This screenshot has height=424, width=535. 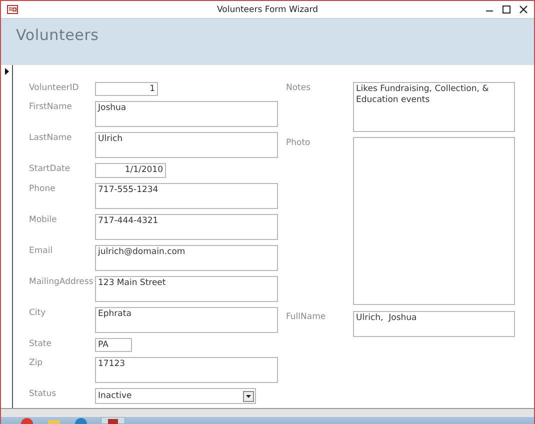 What do you see at coordinates (299, 142) in the screenshot?
I see `field-label: Photo` at bounding box center [299, 142].